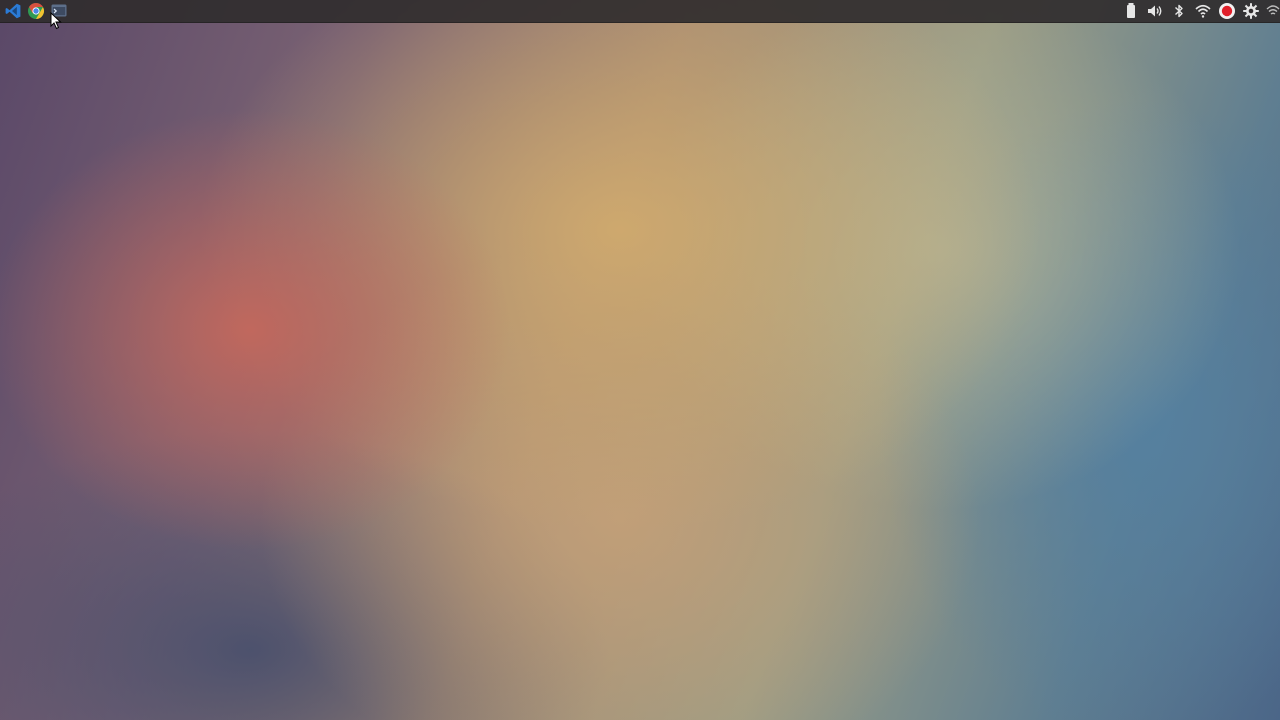  I want to click on volume-icon, so click(1155, 11).